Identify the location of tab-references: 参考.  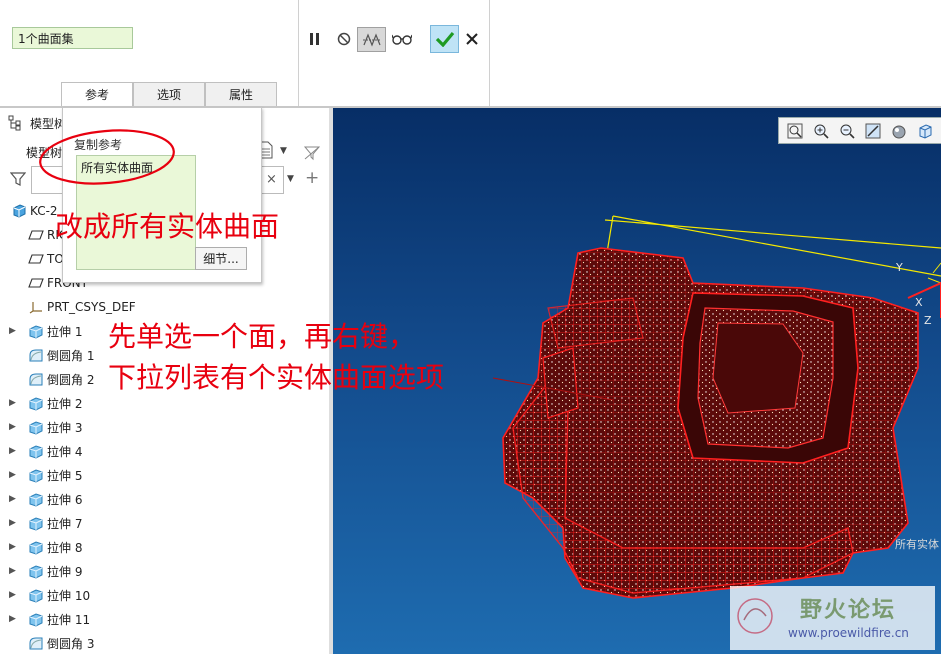
(97, 94).